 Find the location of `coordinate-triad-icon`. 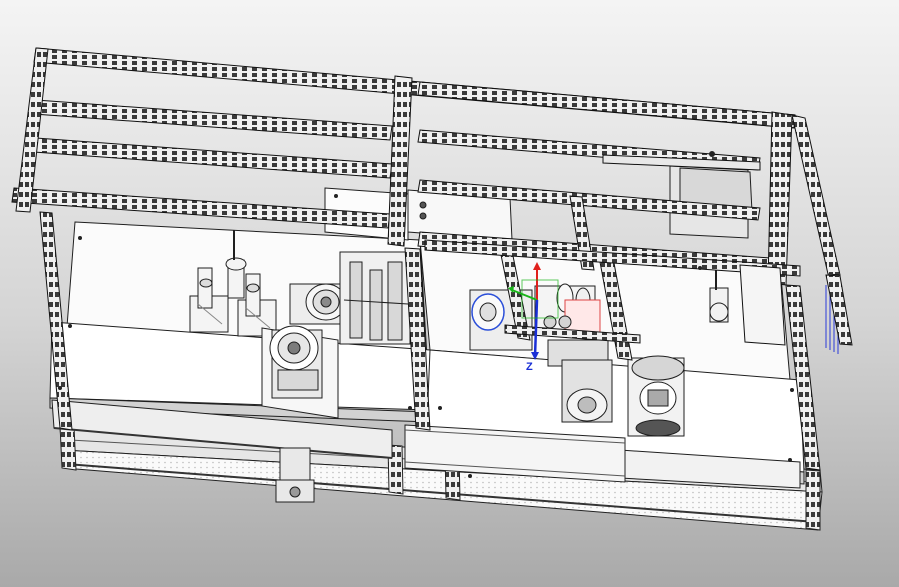

coordinate-triad-icon is located at coordinates (533, 311).